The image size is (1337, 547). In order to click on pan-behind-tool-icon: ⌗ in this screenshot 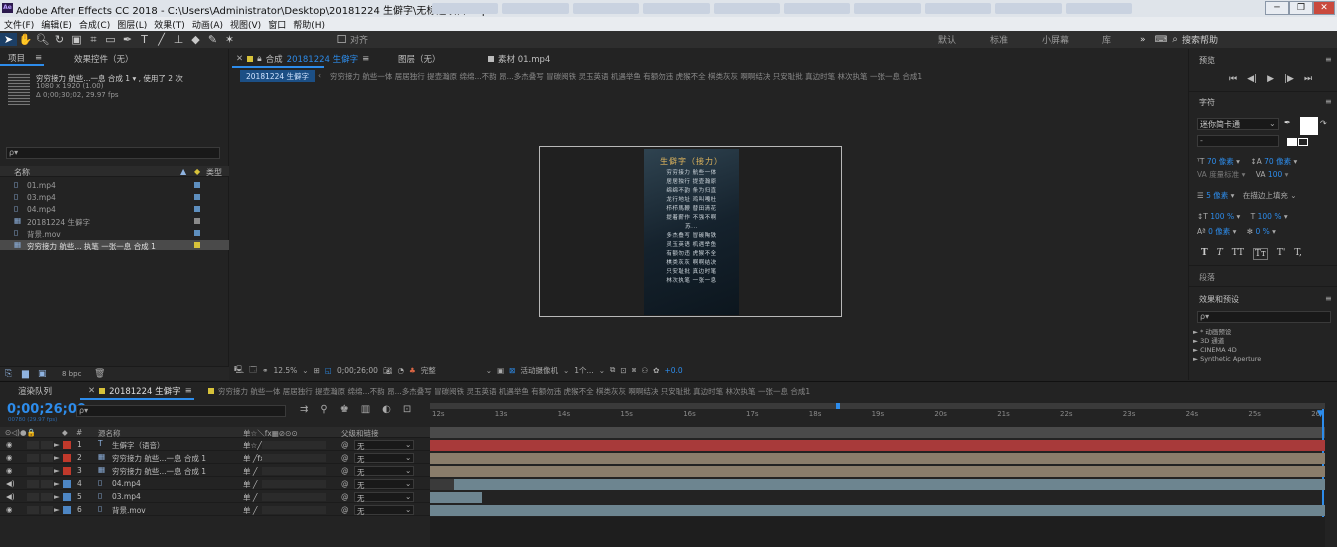, I will do `click(93, 40)`.